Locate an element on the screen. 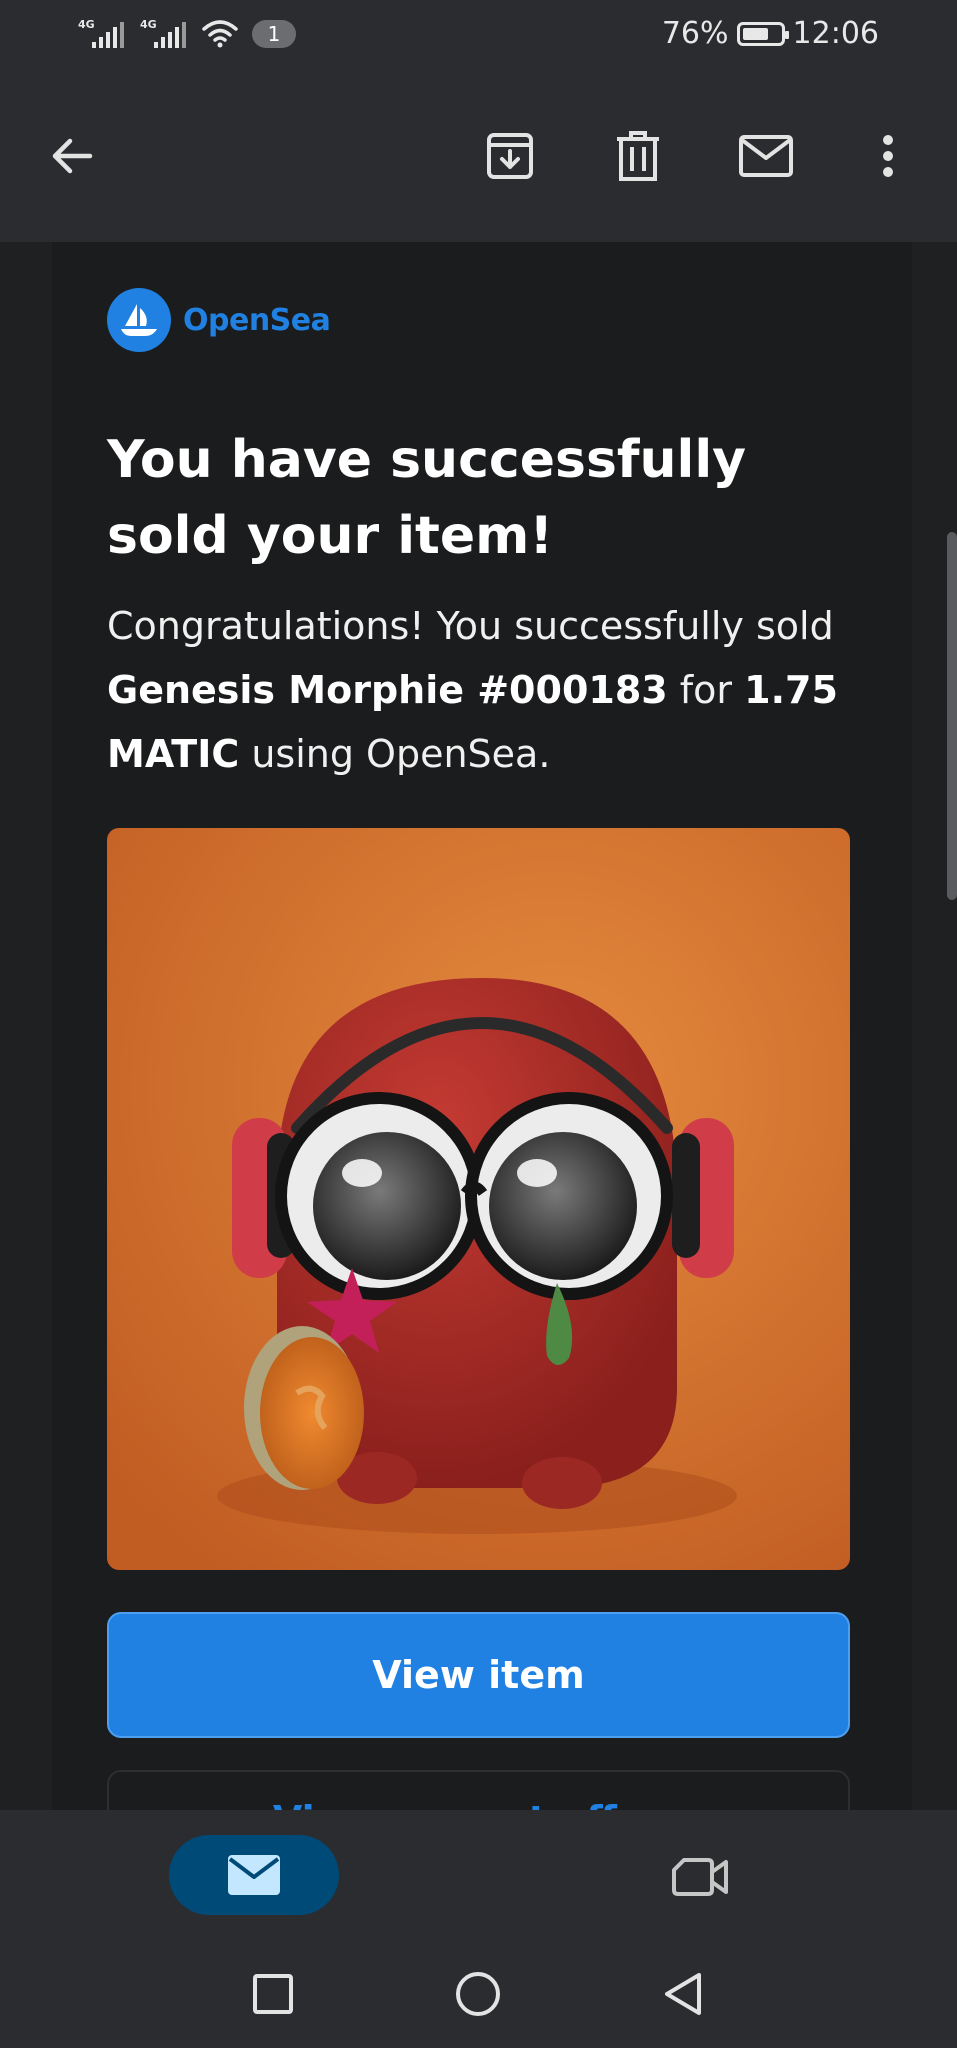 Image resolution: width=957 pixels, height=2048 pixels. wifi-icon is located at coordinates (220, 34).